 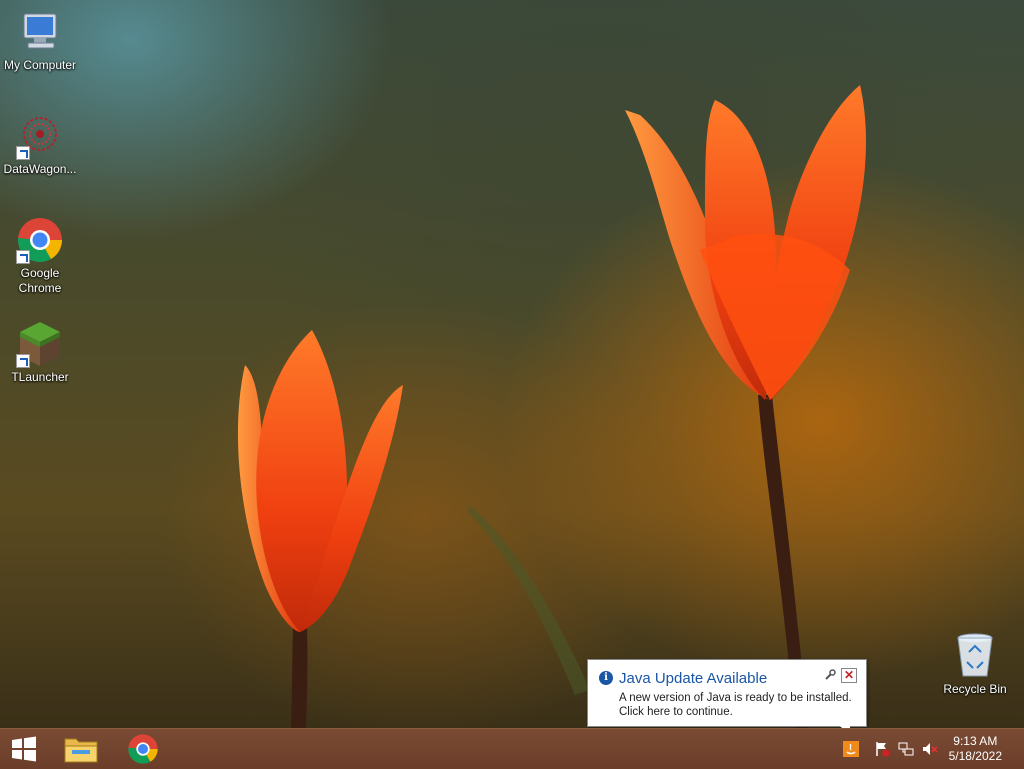 I want to click on file-explorer-button, so click(x=81, y=749).